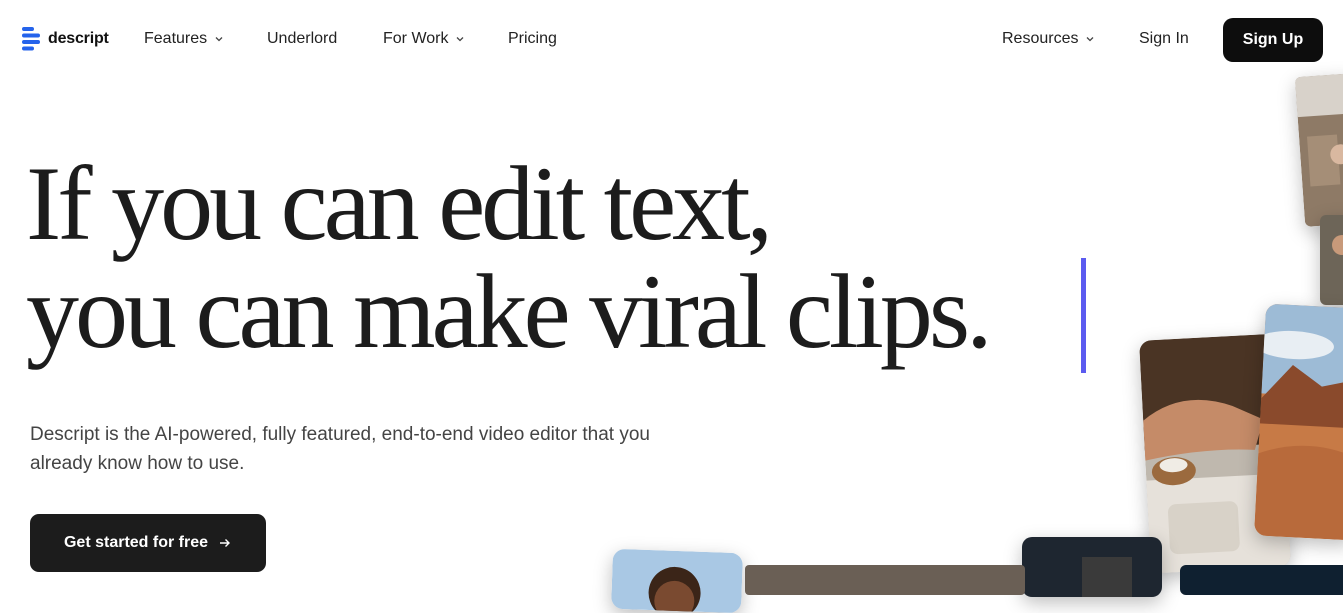  What do you see at coordinates (136, 542) in the screenshot?
I see `get-started-label: Get started for free` at bounding box center [136, 542].